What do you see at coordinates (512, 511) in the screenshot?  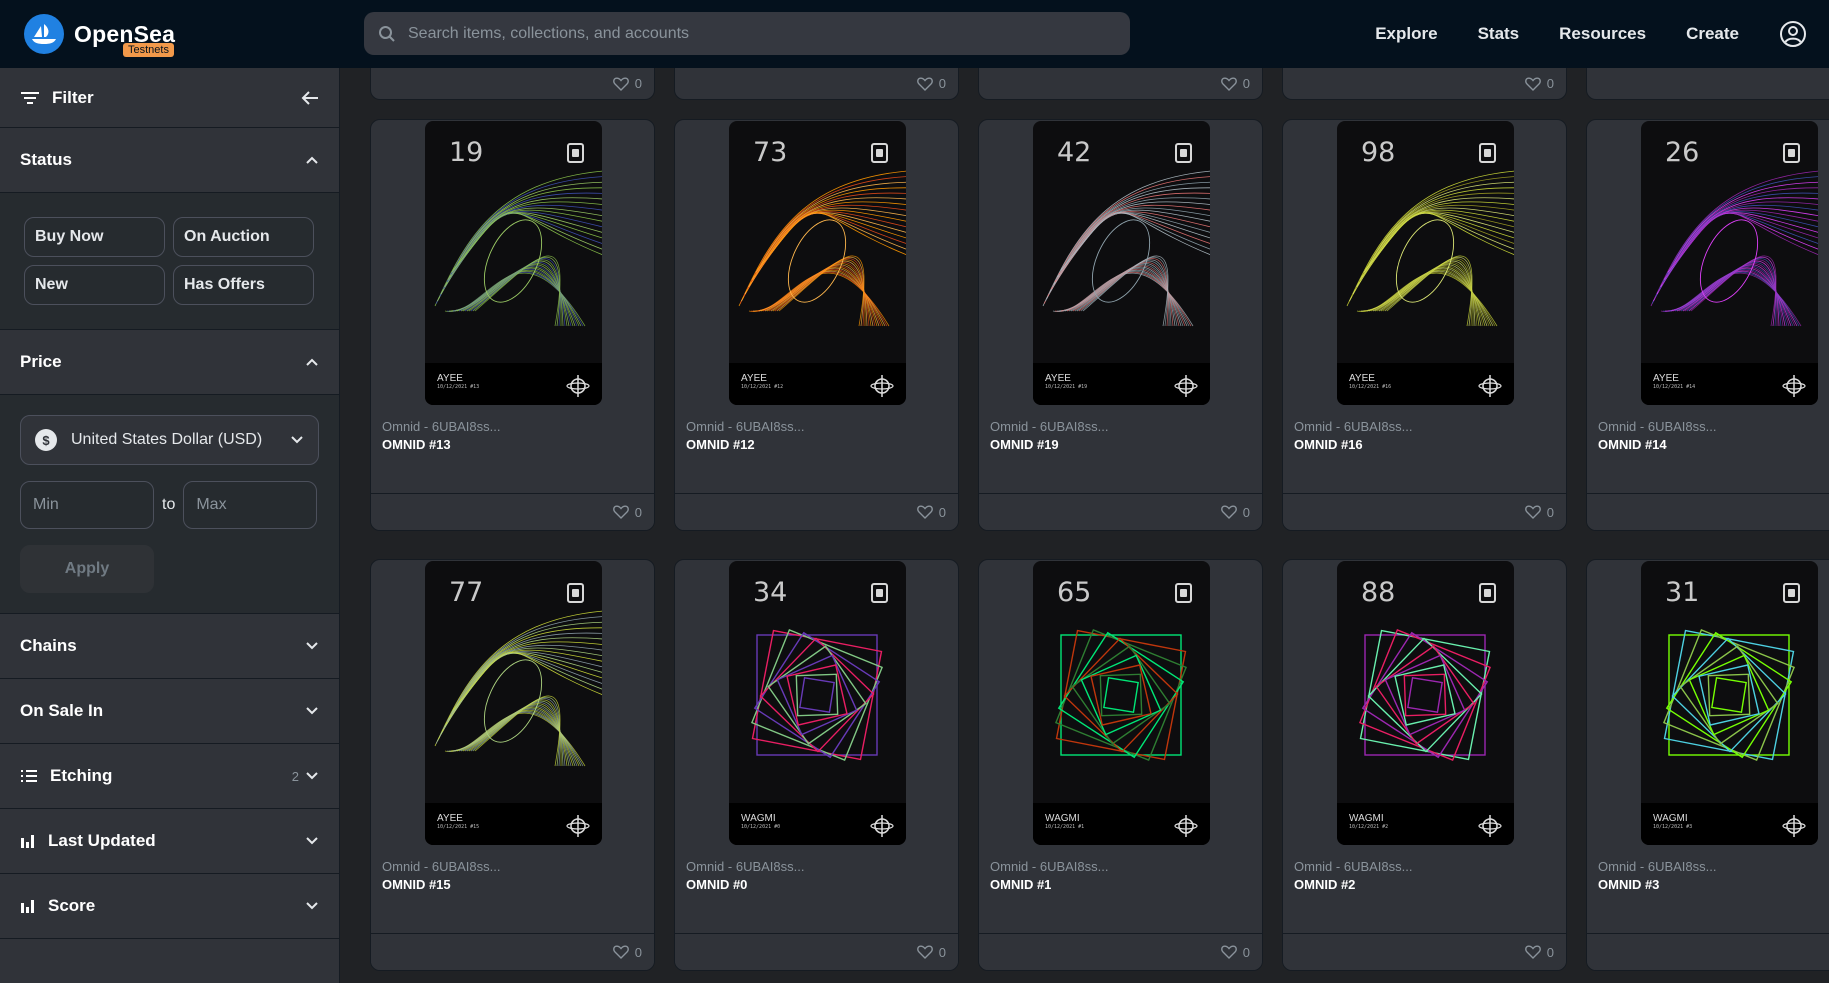 I see `card-footer: 0` at bounding box center [512, 511].